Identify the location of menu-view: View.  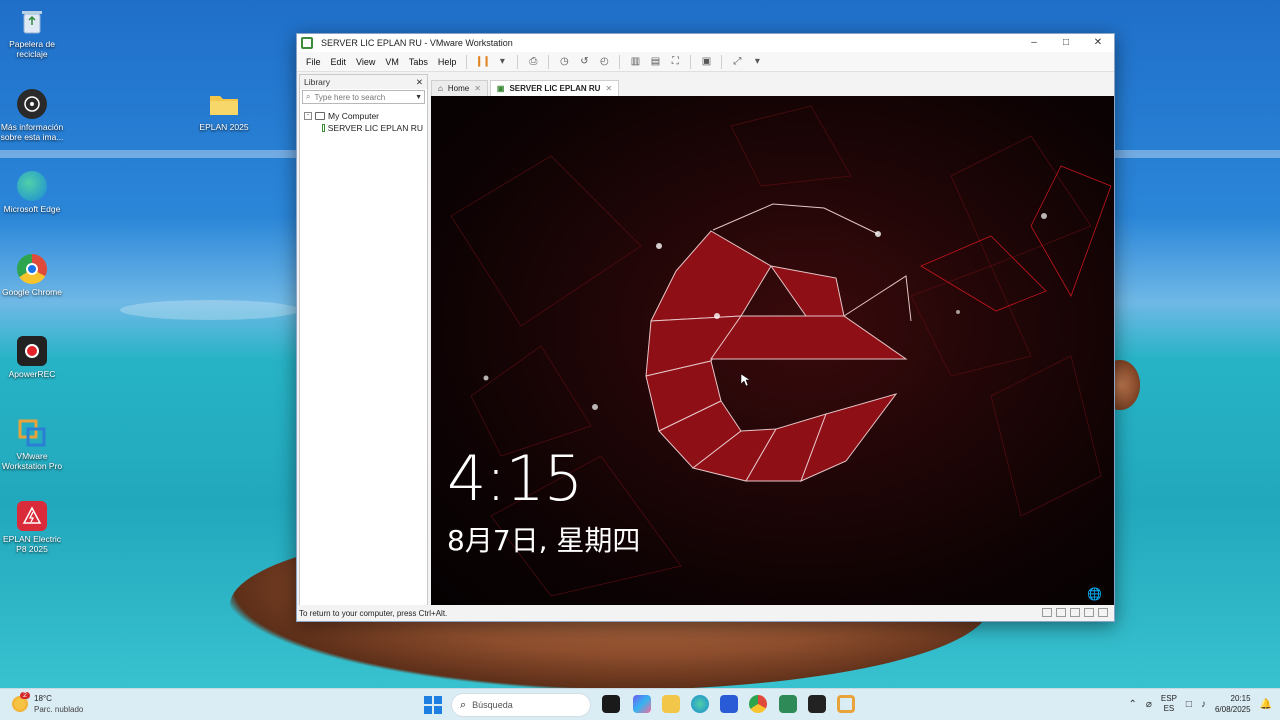
(365, 62).